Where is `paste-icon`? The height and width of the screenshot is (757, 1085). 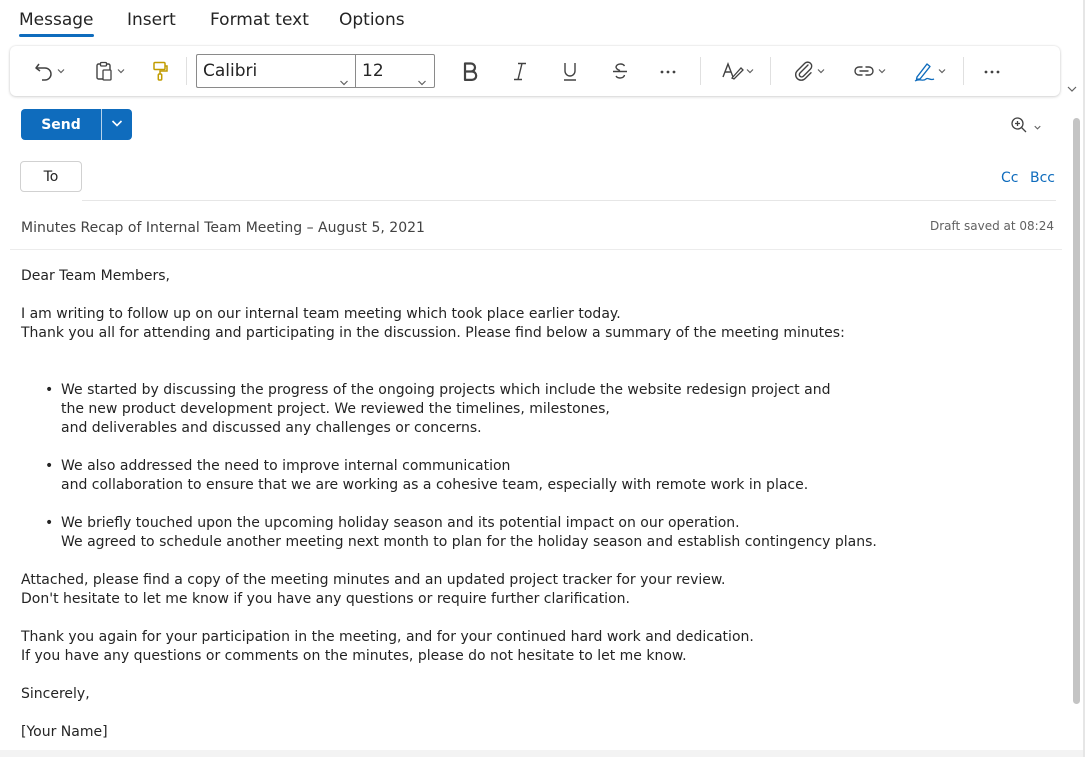
paste-icon is located at coordinates (104, 71).